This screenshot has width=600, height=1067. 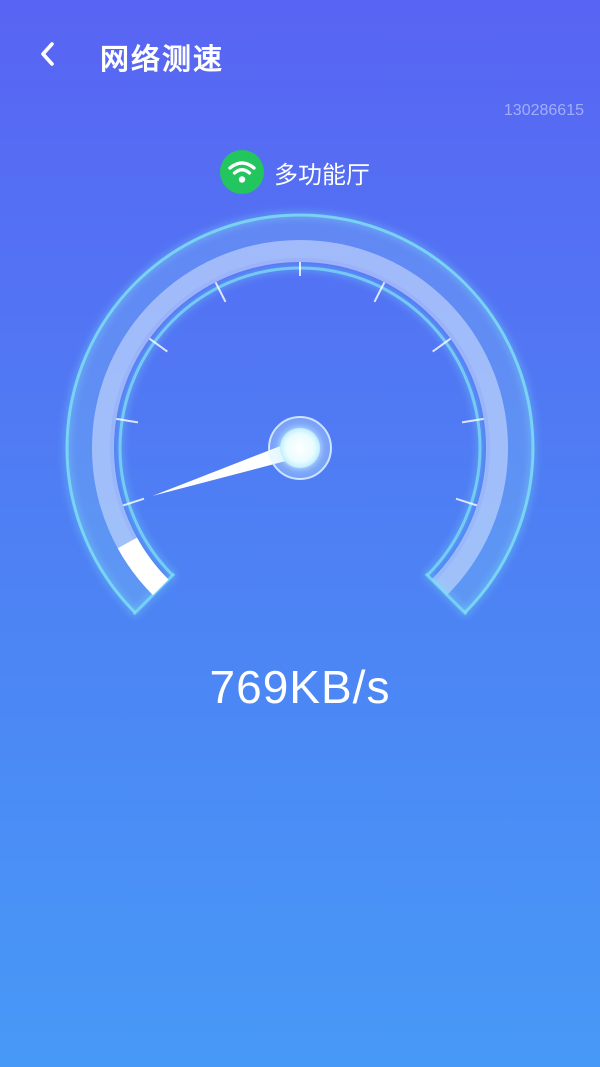 I want to click on network-name: 多功能厅, so click(x=322, y=174).